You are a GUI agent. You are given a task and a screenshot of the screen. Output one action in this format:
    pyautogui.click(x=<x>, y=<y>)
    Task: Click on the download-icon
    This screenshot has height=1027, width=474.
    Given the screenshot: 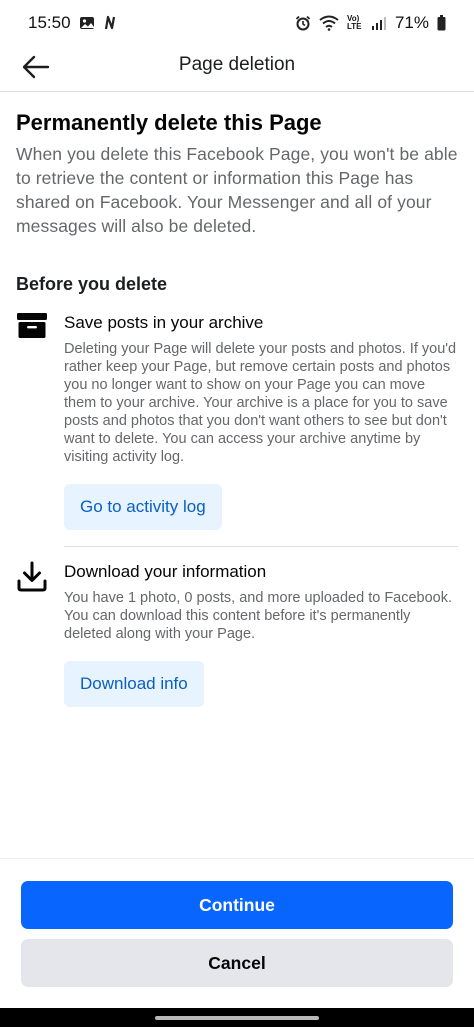 What is the action you would take?
    pyautogui.click(x=32, y=577)
    